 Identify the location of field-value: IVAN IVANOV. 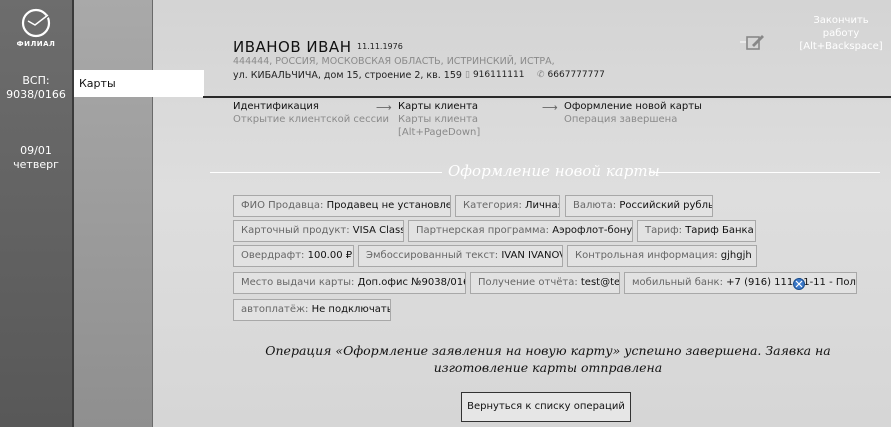
(532, 255).